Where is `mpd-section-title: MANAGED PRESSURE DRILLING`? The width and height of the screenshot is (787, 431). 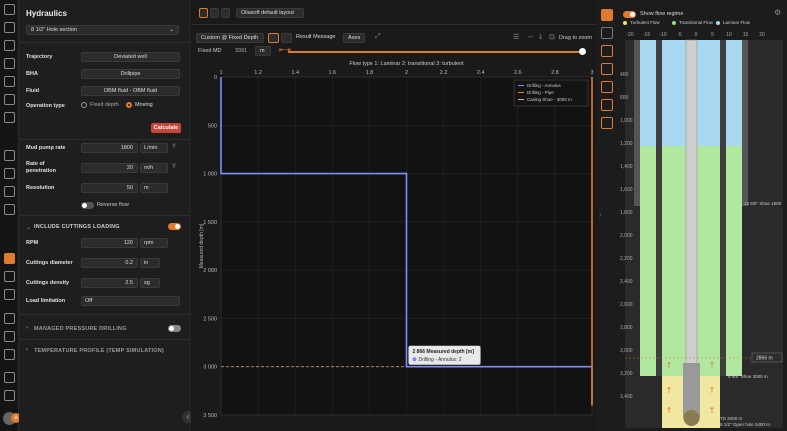
mpd-section-title: MANAGED PRESSURE DRILLING is located at coordinates (80, 329).